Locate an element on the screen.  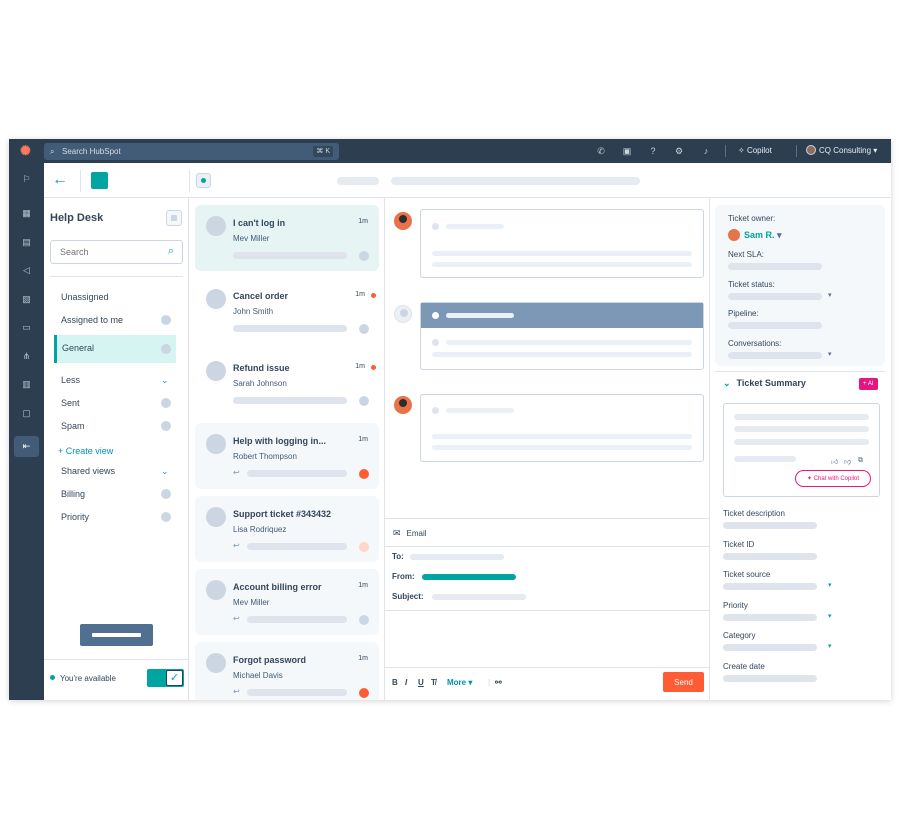
files-folder-icon: ▢ is located at coordinates (26, 413).